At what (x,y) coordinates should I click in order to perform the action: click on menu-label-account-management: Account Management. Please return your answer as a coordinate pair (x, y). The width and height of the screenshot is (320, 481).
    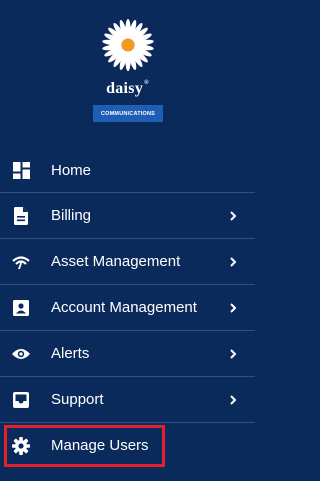
    Looking at the image, I should click on (124, 307).